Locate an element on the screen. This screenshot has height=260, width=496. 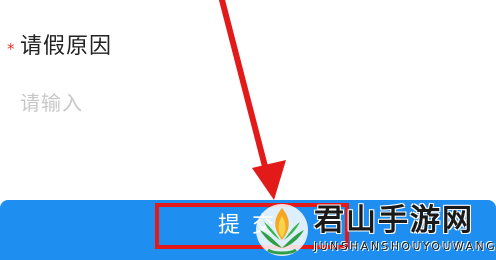
reason-label: 请假原因 is located at coordinates (66, 46).